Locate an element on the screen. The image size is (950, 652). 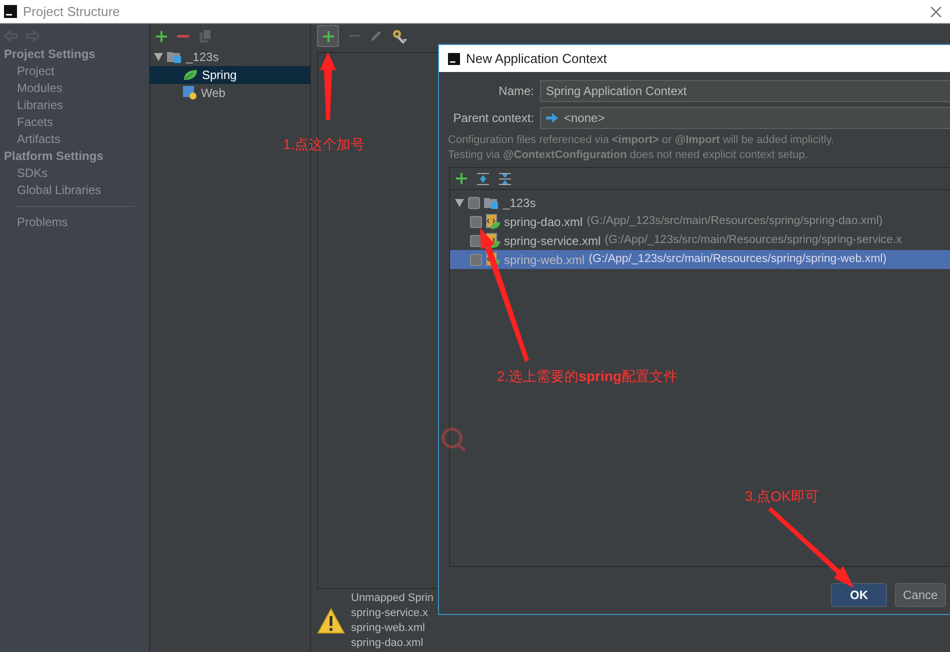
info-text: Configuration files referenced via <import> or @Import will be added implicitly. is located at coordinates (641, 140).